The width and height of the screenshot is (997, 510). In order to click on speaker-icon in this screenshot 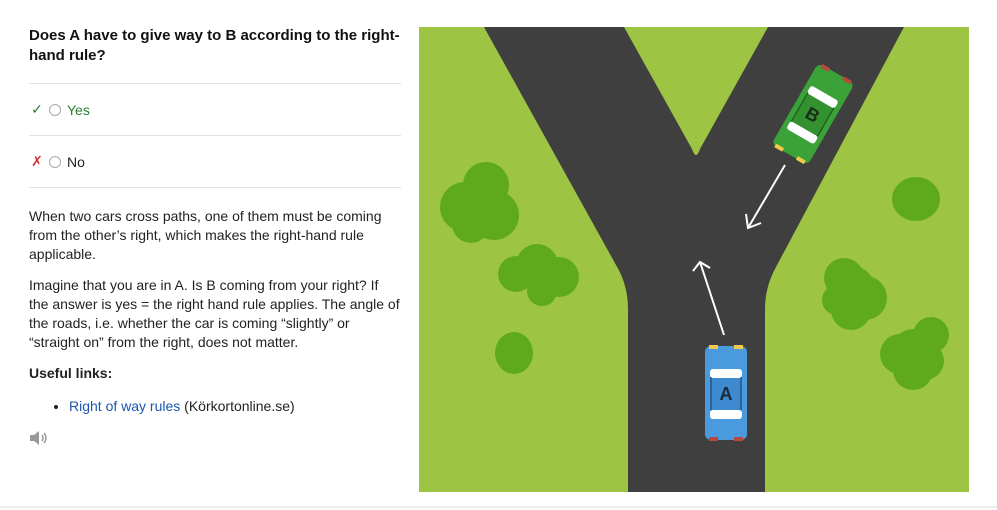, I will do `click(39, 438)`.